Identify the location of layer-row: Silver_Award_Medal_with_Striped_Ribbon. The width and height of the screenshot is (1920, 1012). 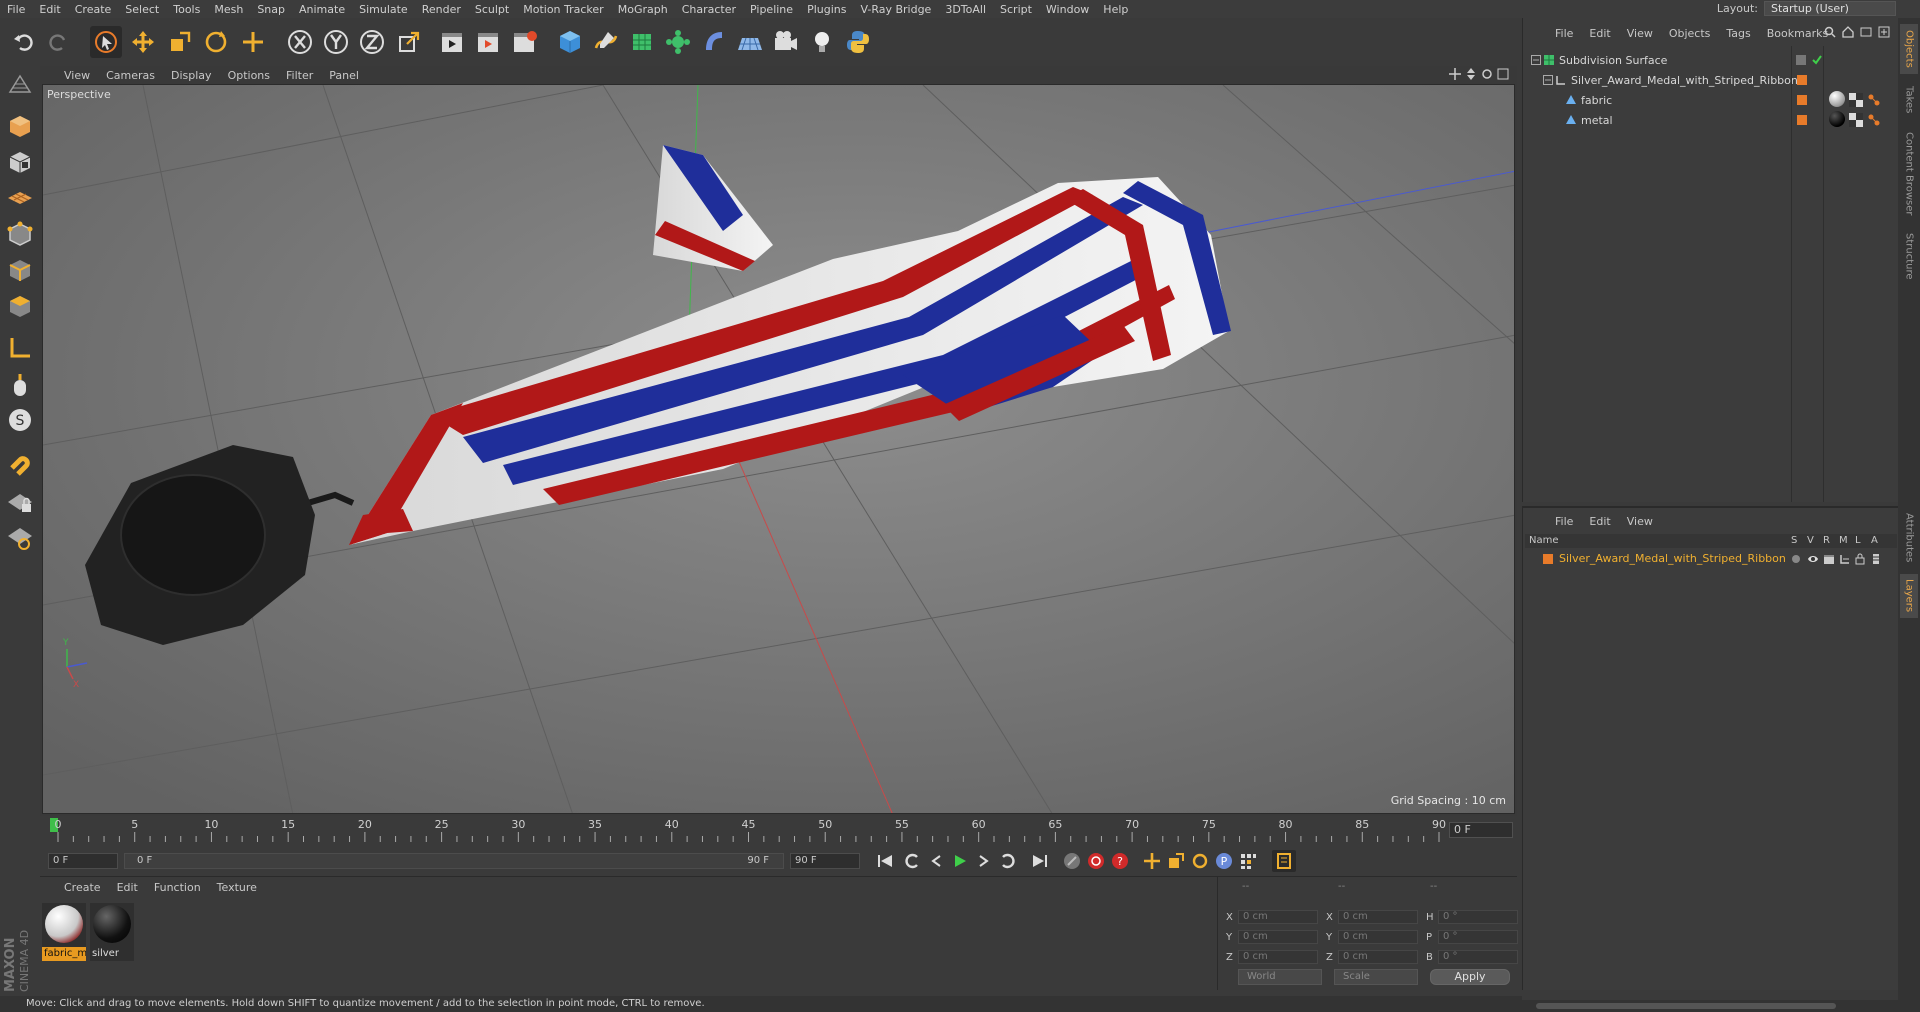
(1711, 559).